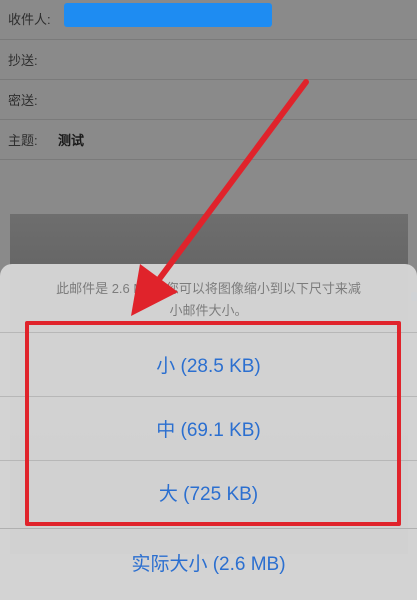 The height and width of the screenshot is (600, 417). Describe the element at coordinates (208, 140) in the screenshot. I see `subject-row: 主题: 测试` at that location.